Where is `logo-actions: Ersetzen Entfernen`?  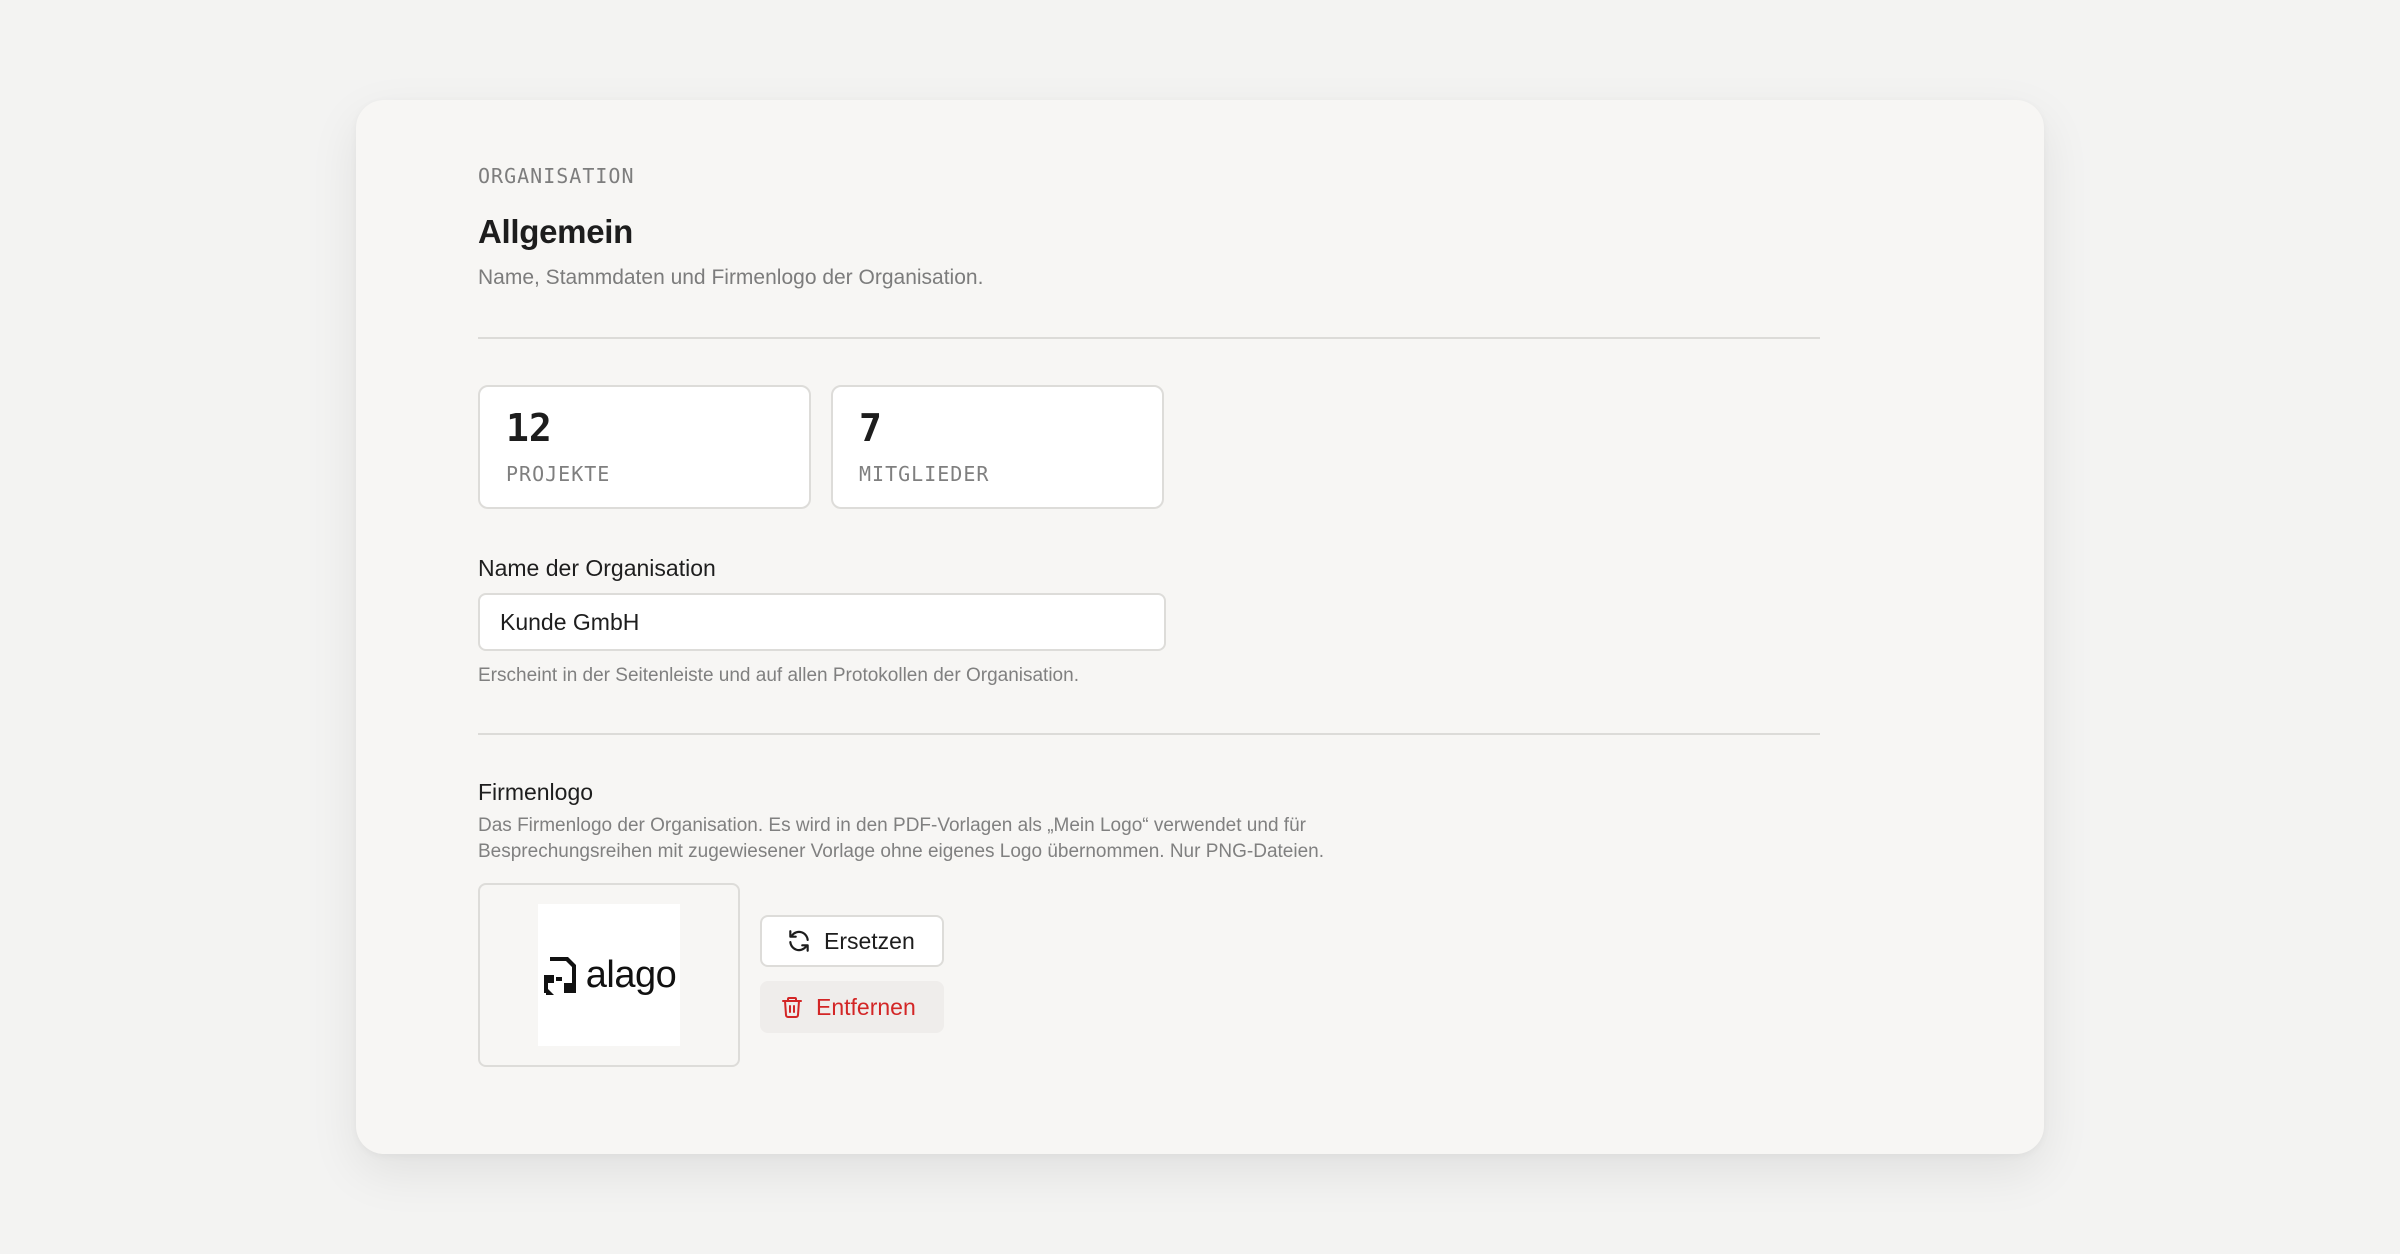 logo-actions: Ersetzen Entfernen is located at coordinates (852, 974).